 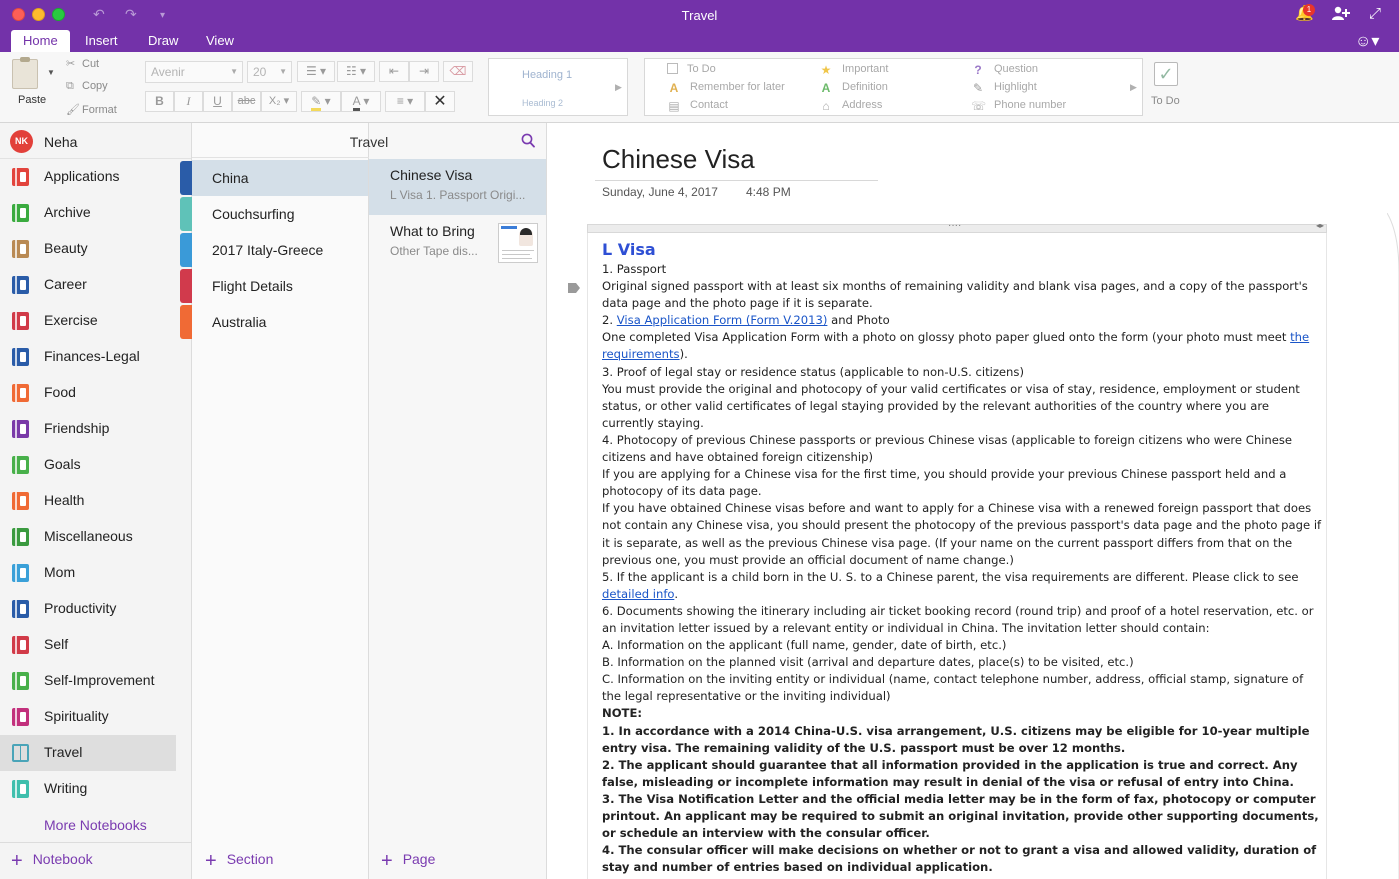 I want to click on highlight-color-button: ✎ ▾, so click(x=321, y=101).